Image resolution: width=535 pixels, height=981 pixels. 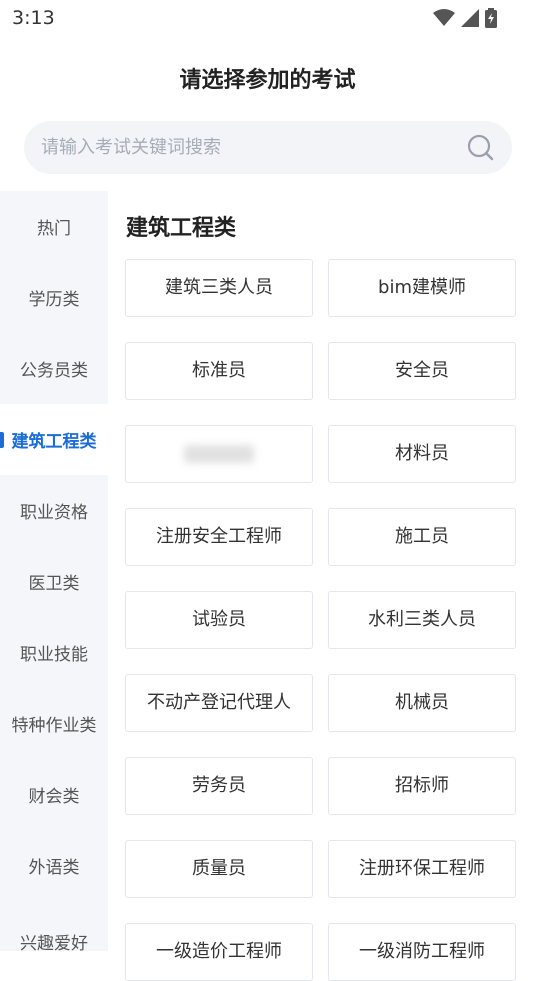 I want to click on exam-label: 注册安全工程师, so click(x=219, y=536).